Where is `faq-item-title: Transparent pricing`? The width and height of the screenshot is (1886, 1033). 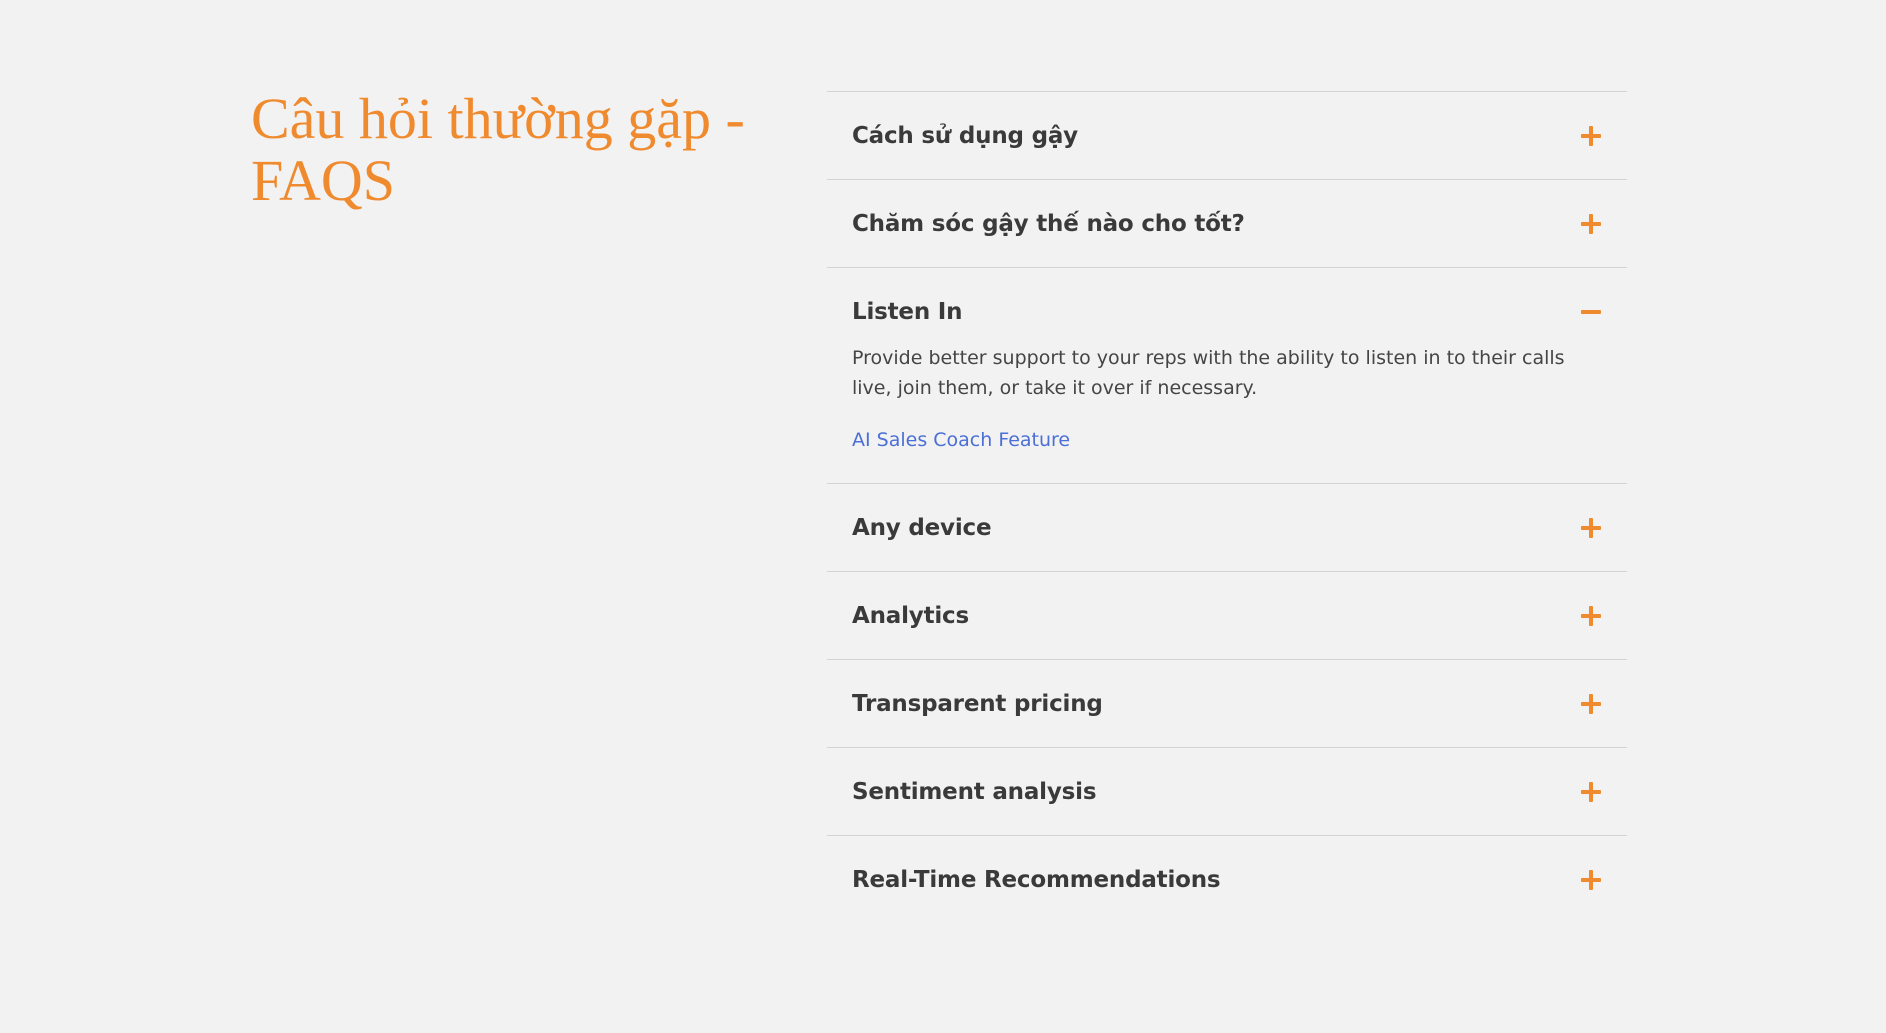 faq-item-title: Transparent pricing is located at coordinates (977, 703).